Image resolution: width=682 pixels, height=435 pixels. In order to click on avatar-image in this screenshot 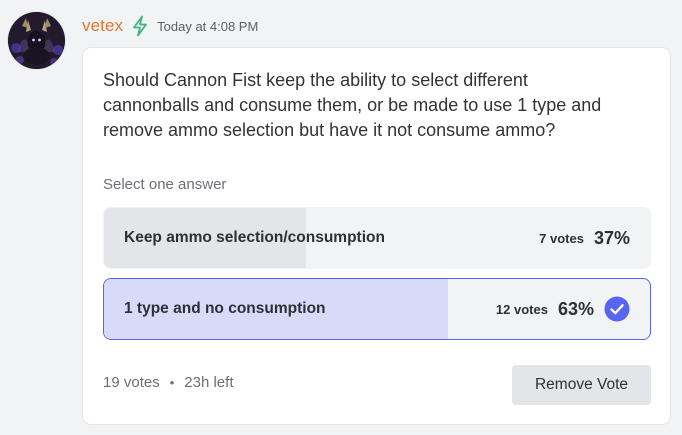, I will do `click(36, 40)`.